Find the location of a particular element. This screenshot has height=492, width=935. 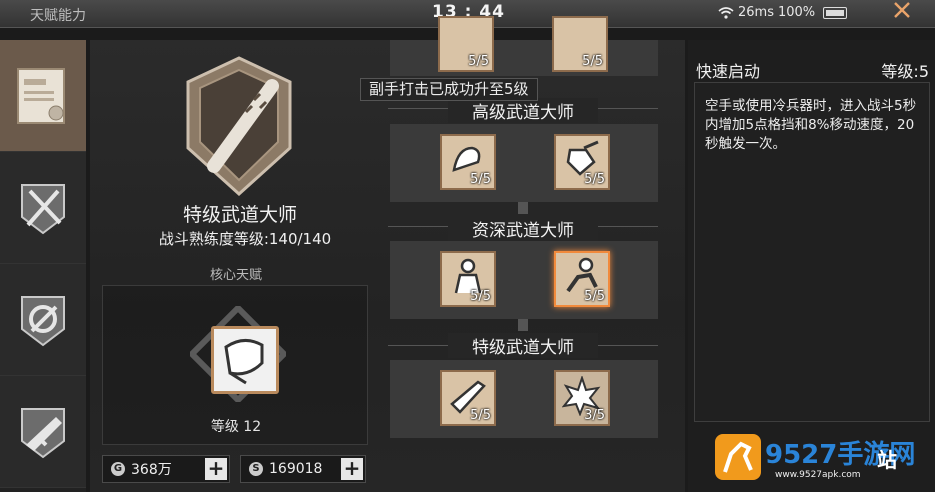

tab-melee is located at coordinates (43, 208).